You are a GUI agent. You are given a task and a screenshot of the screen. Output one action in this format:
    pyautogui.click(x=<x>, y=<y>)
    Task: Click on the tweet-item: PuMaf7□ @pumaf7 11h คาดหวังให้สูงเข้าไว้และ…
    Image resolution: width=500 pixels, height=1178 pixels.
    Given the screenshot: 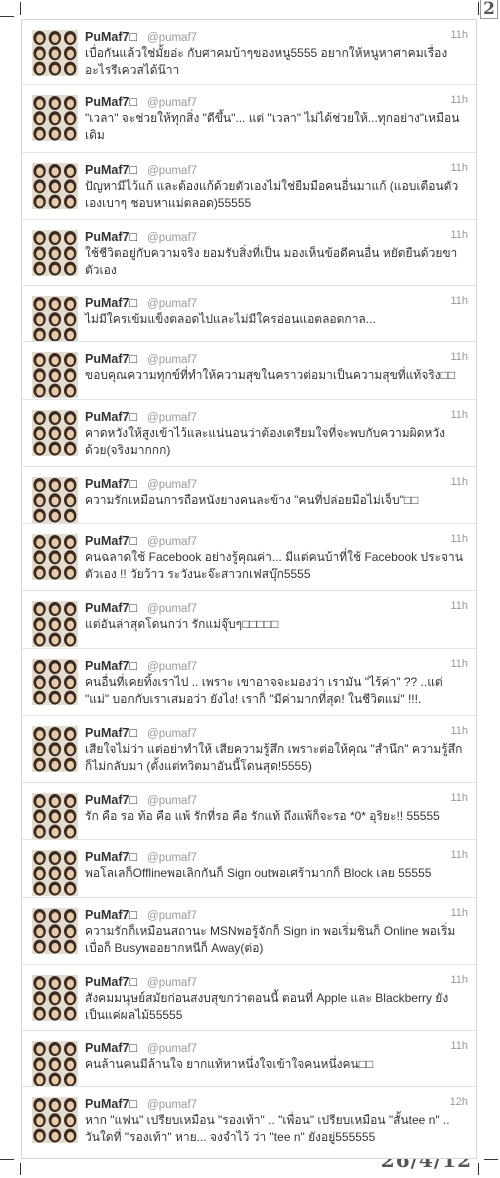 What is the action you would take?
    pyautogui.click(x=249, y=432)
    